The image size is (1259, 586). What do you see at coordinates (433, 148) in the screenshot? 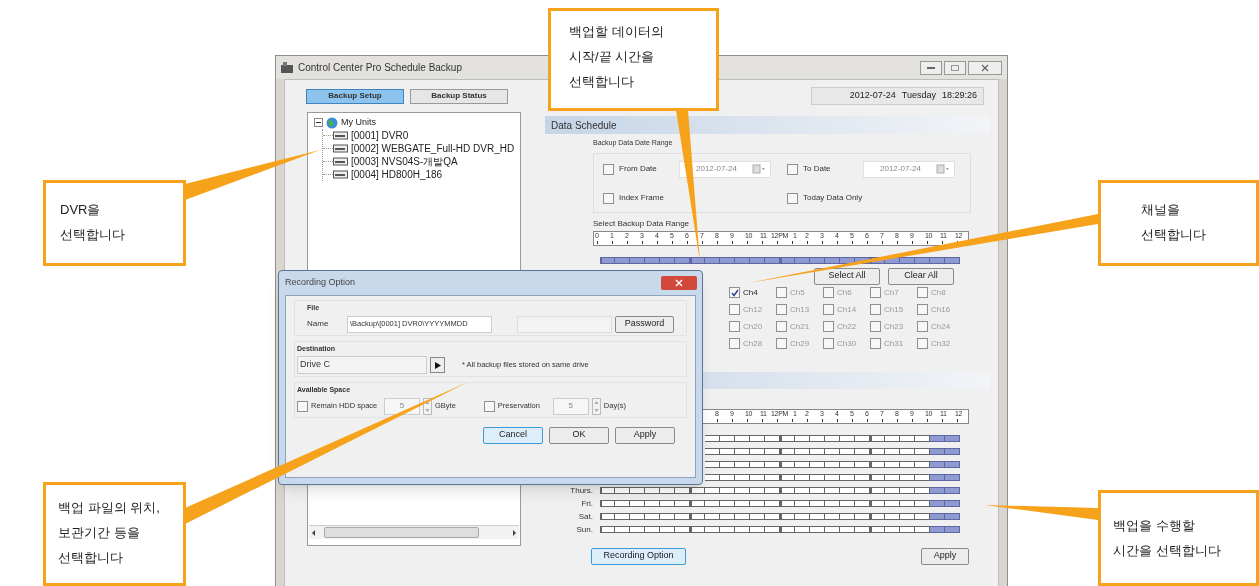
I see `tree-item: [0002] WEBGATE_Full-HD DVR_HD` at bounding box center [433, 148].